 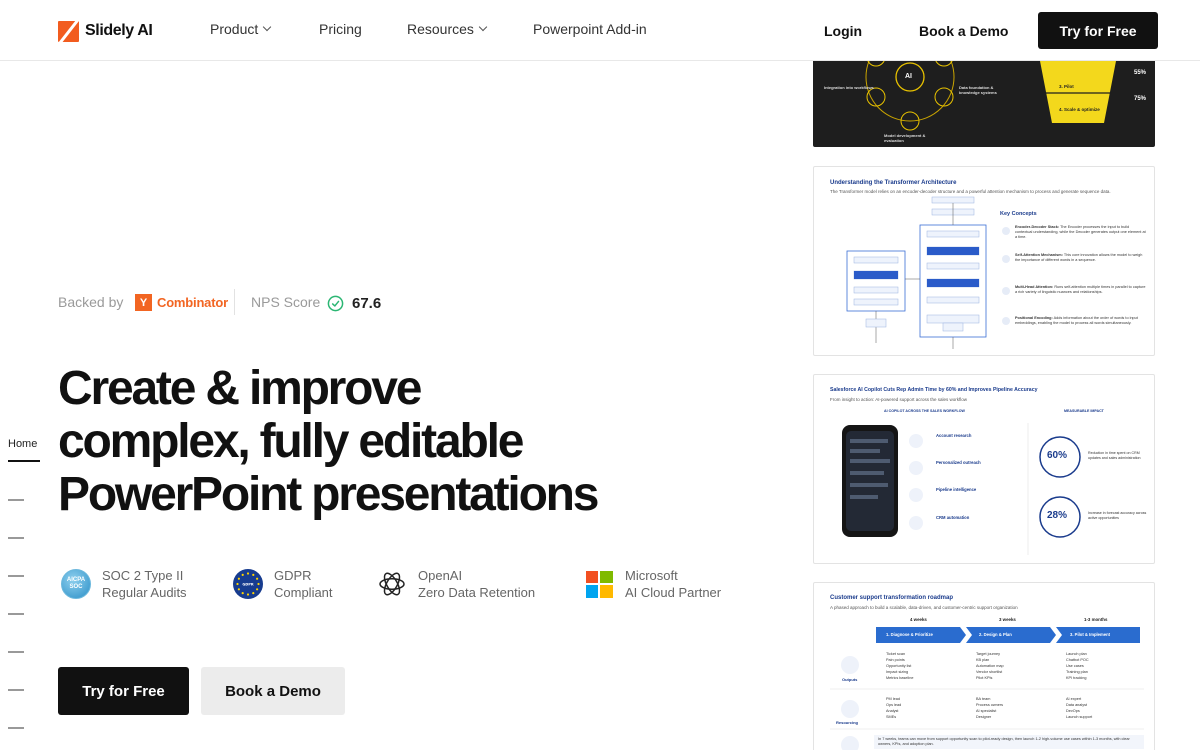 What do you see at coordinates (1140, 73) in the screenshot?
I see `funnel-pct1: 55%` at bounding box center [1140, 73].